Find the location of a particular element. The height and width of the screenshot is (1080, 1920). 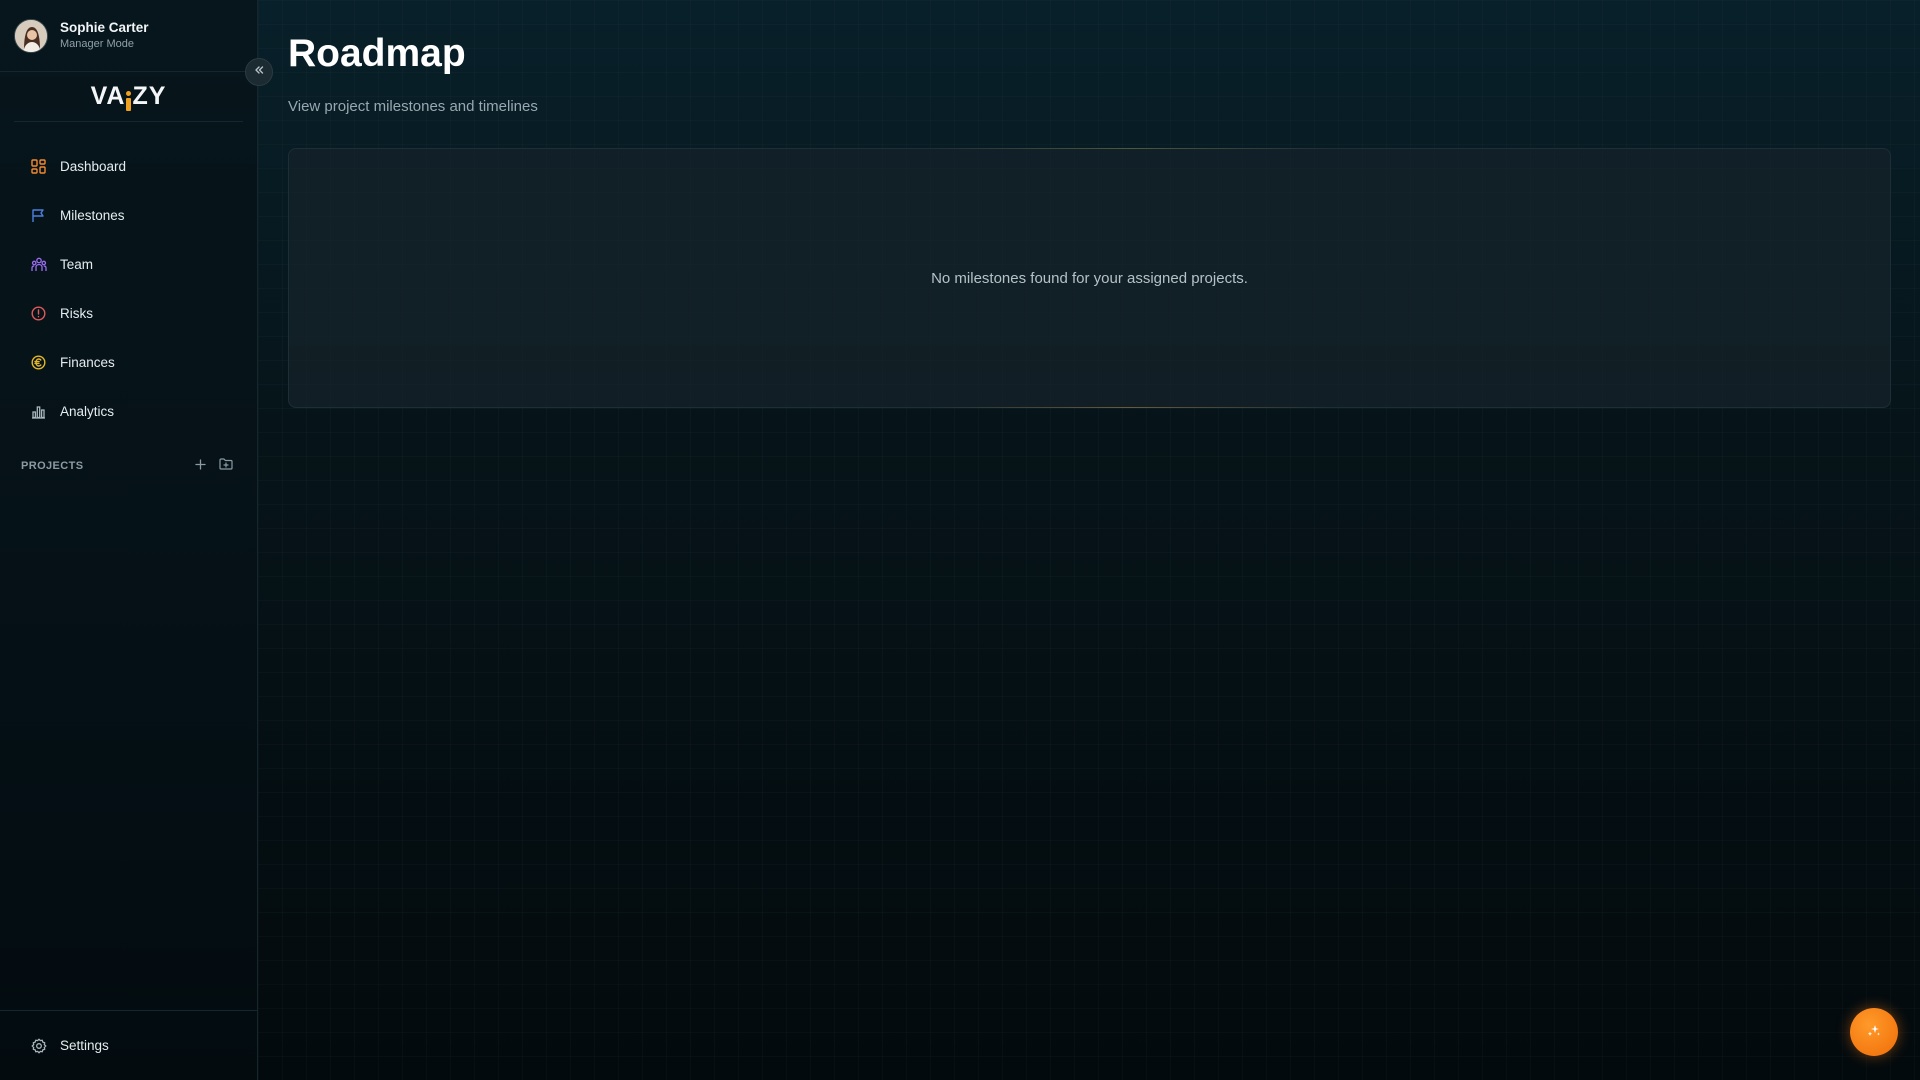

settings-label: Settings is located at coordinates (84, 1045).